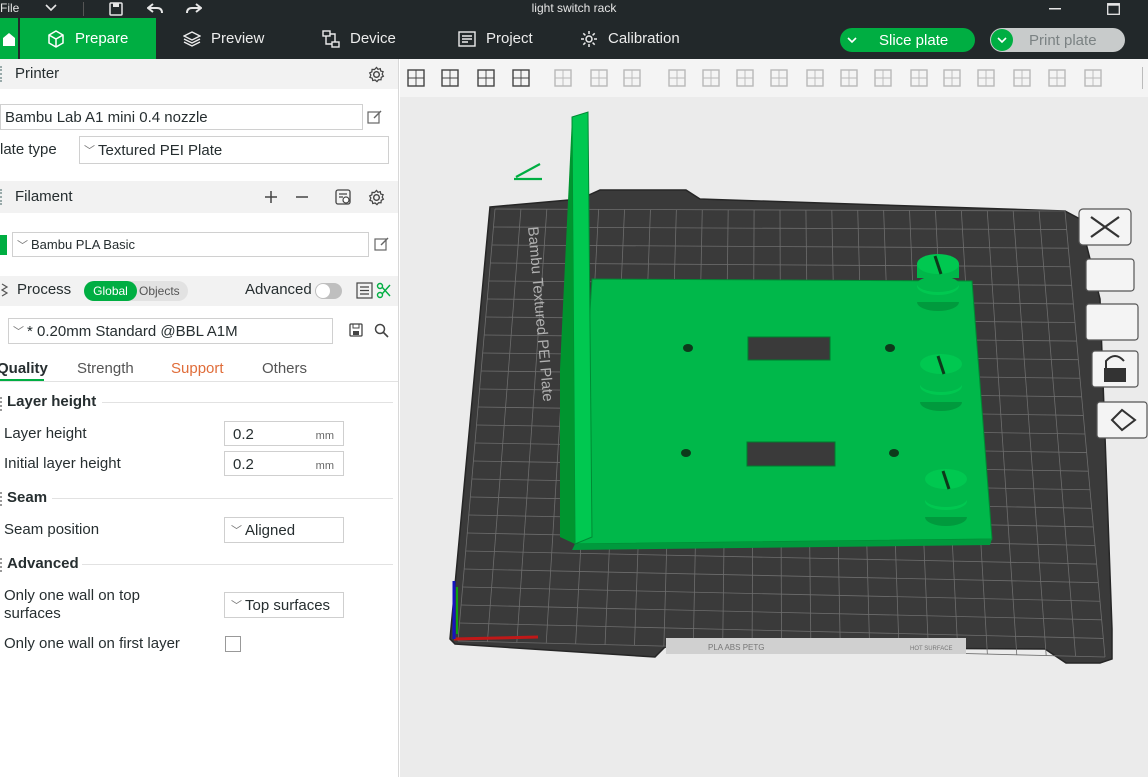 The height and width of the screenshot is (777, 1148). What do you see at coordinates (27, 497) in the screenshot?
I see `seam-group-title: Seam` at bounding box center [27, 497].